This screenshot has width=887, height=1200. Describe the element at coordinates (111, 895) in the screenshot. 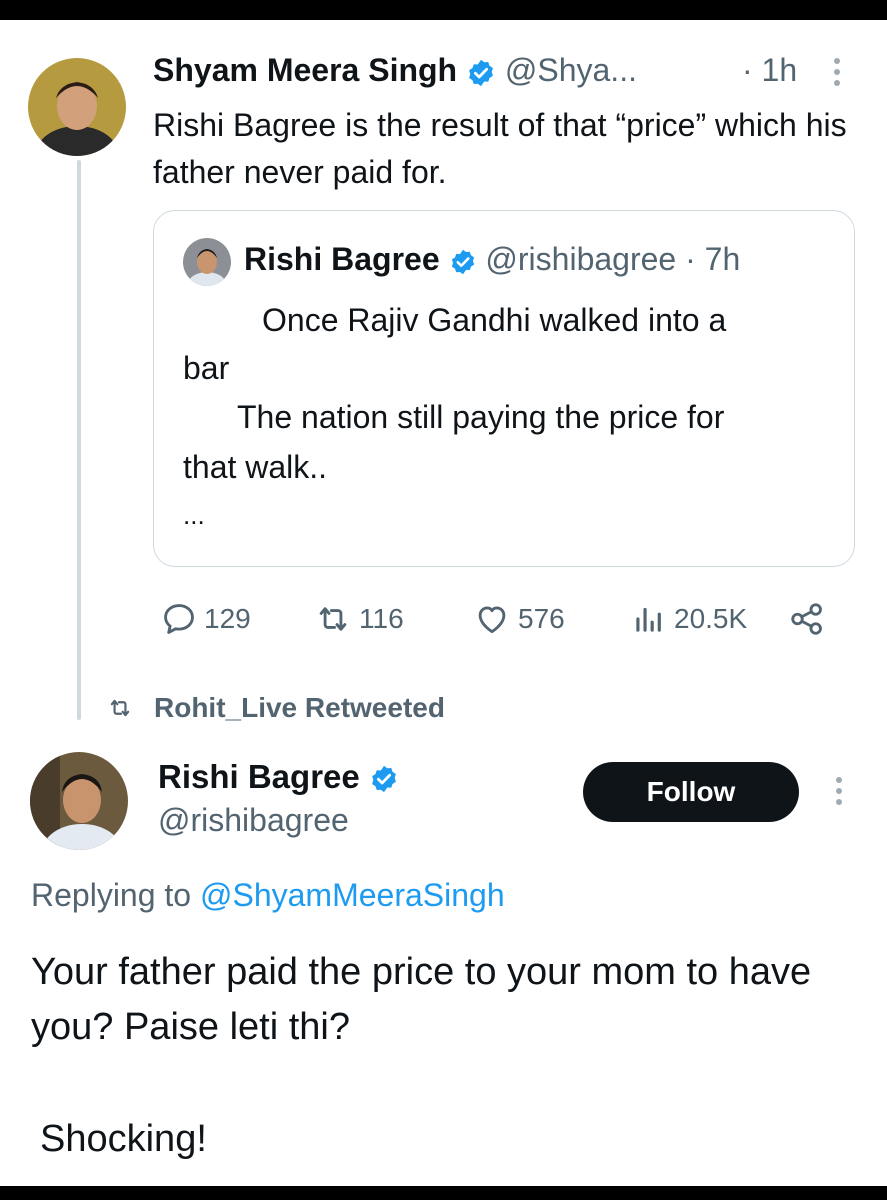

I see `replying-to-prefix: Replying to` at that location.